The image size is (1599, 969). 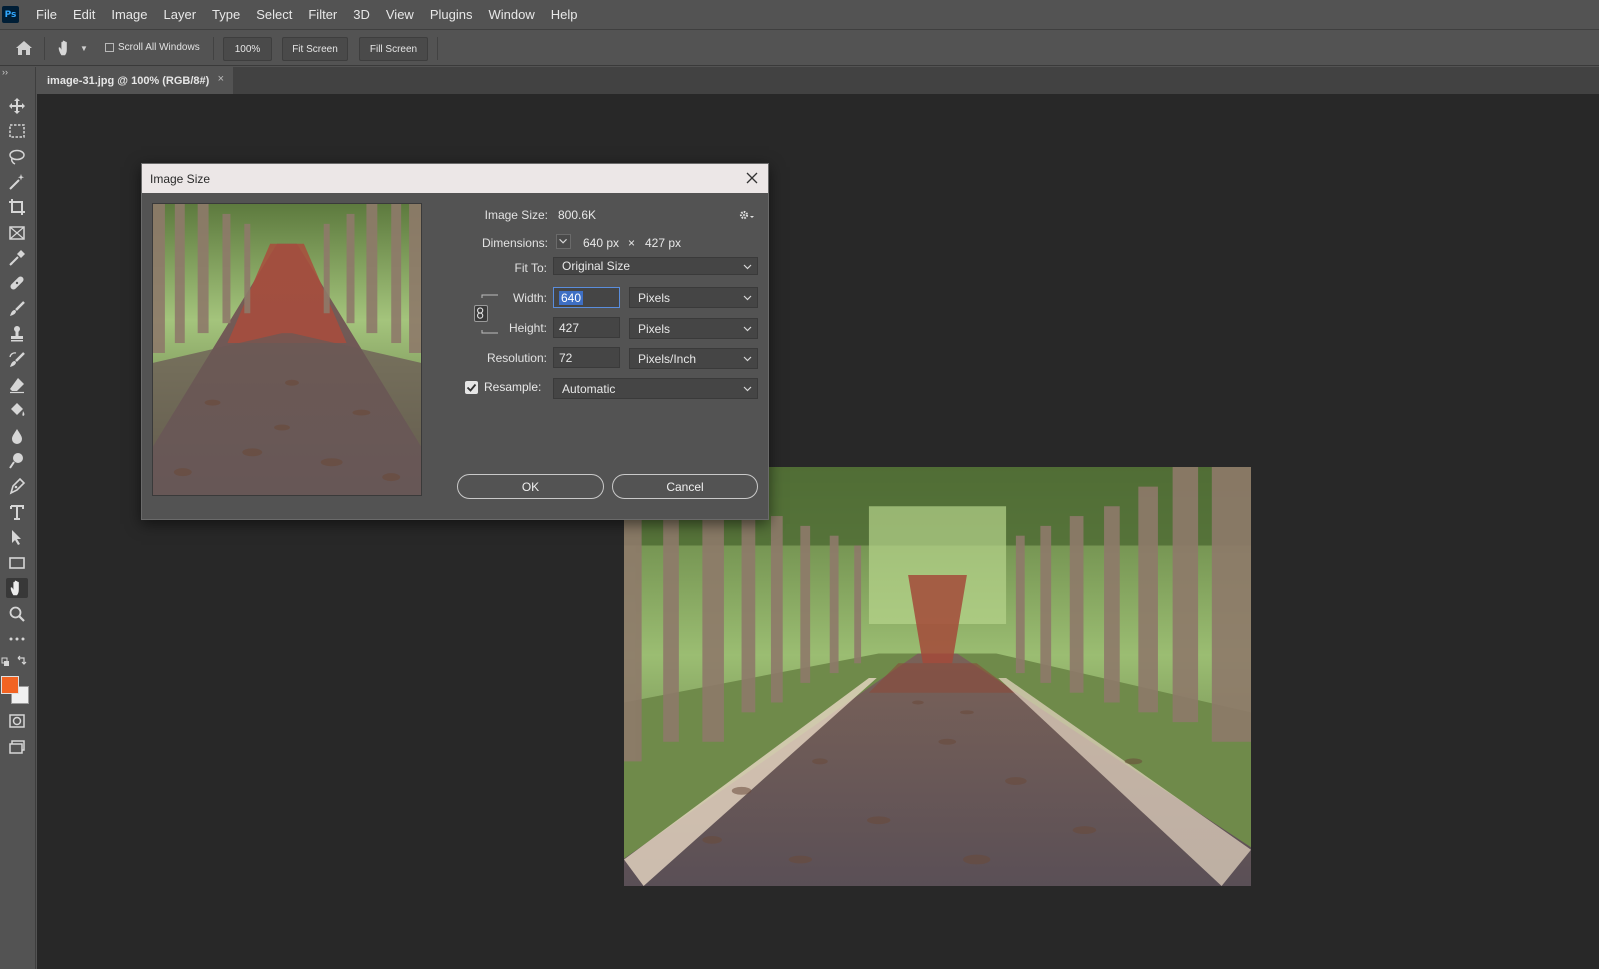 What do you see at coordinates (530, 268) in the screenshot?
I see `fit-to-label: Fit To:` at bounding box center [530, 268].